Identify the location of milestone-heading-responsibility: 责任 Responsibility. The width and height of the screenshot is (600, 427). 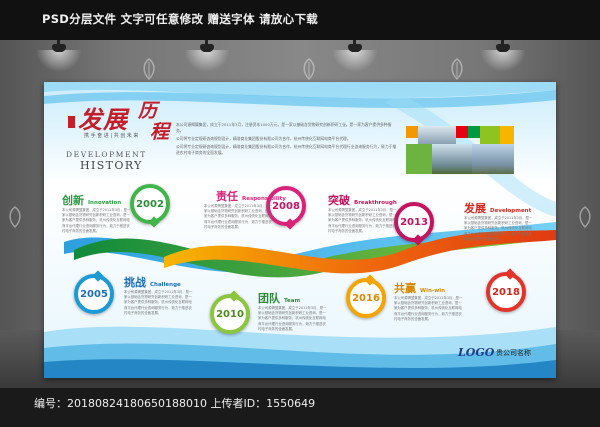
(251, 196).